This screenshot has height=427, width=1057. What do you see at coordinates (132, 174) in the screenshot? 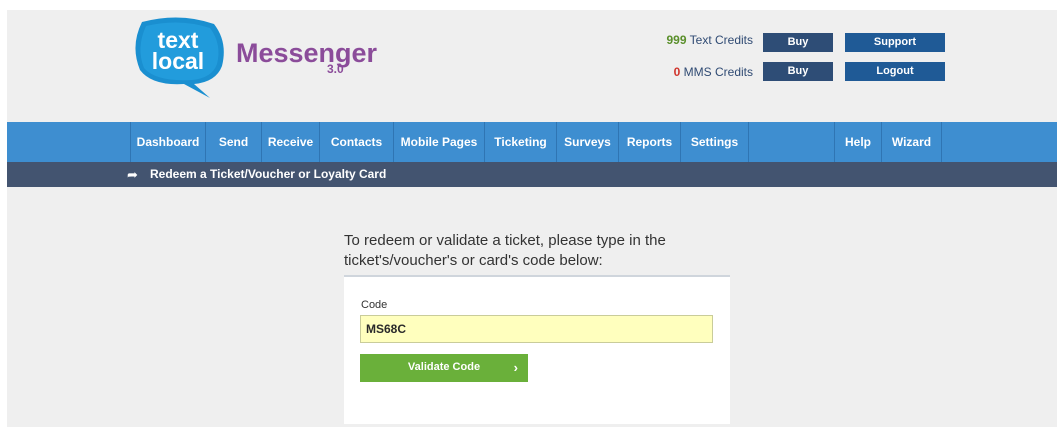
I see `share-arrow-icon: ➦` at bounding box center [132, 174].